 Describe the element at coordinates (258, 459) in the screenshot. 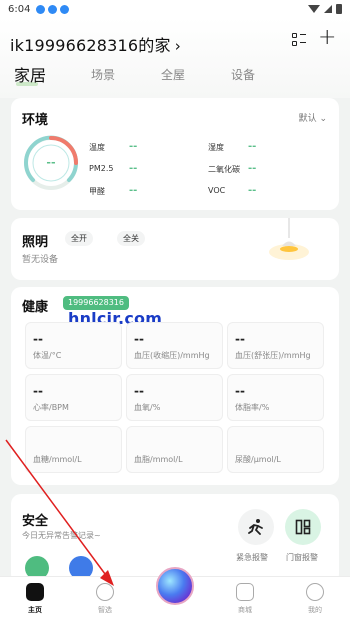

I see `metric-label: 尿酸/μmol/L` at that location.